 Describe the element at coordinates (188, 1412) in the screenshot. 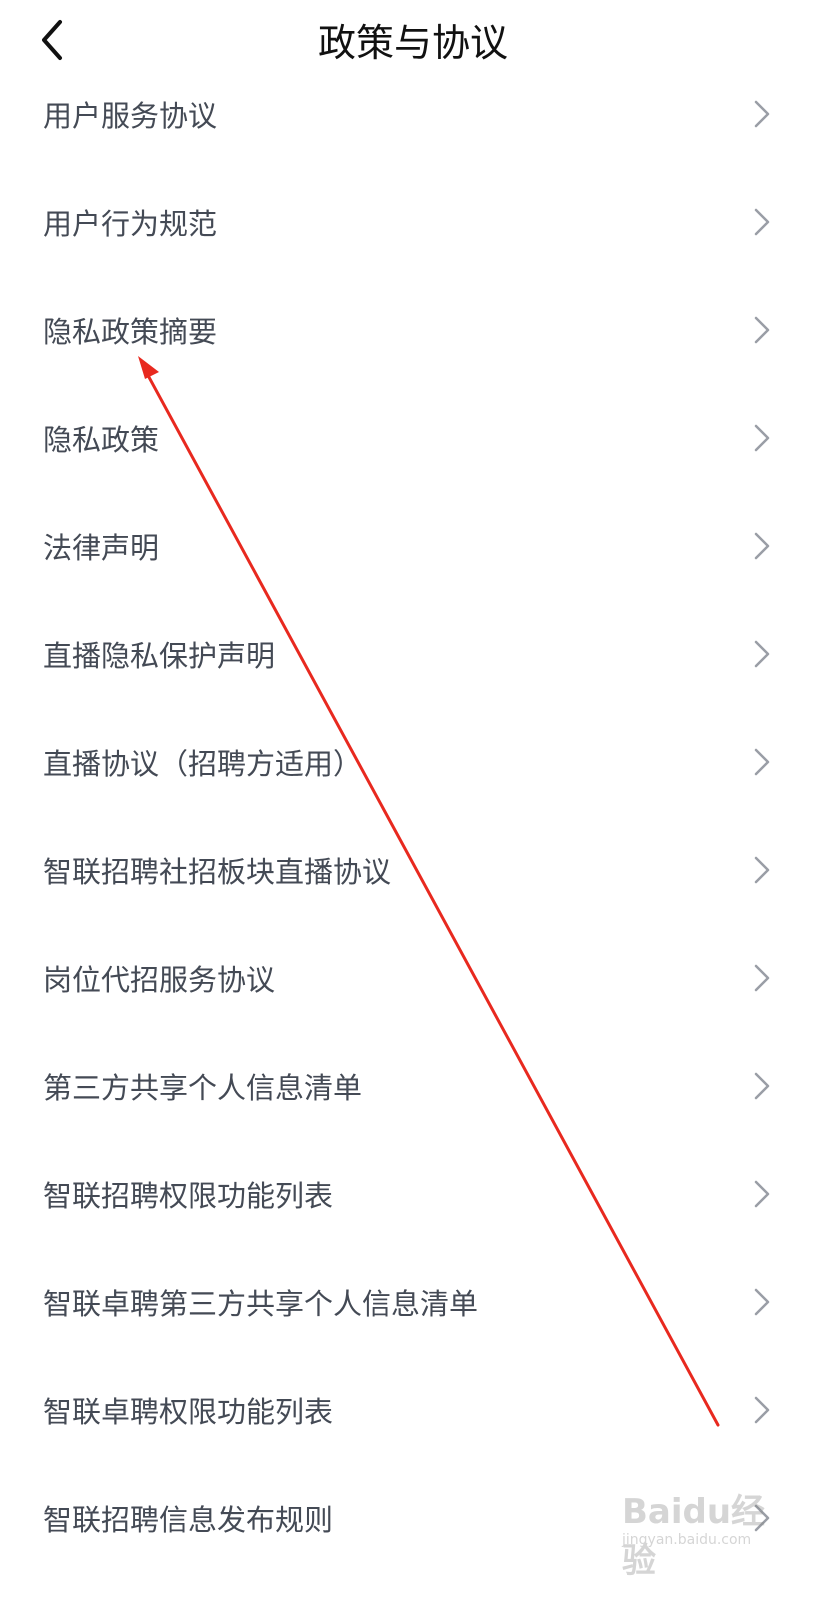

I see `list-item-label: 智联卓聘权限功能列表` at that location.